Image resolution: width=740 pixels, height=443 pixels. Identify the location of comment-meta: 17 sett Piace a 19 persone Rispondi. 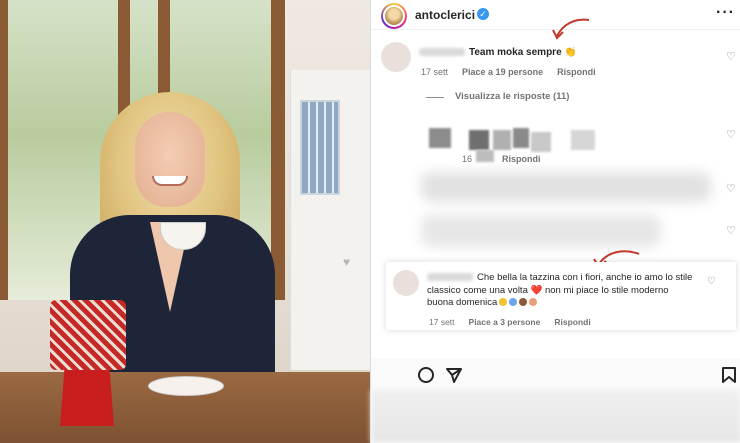
(515, 72).